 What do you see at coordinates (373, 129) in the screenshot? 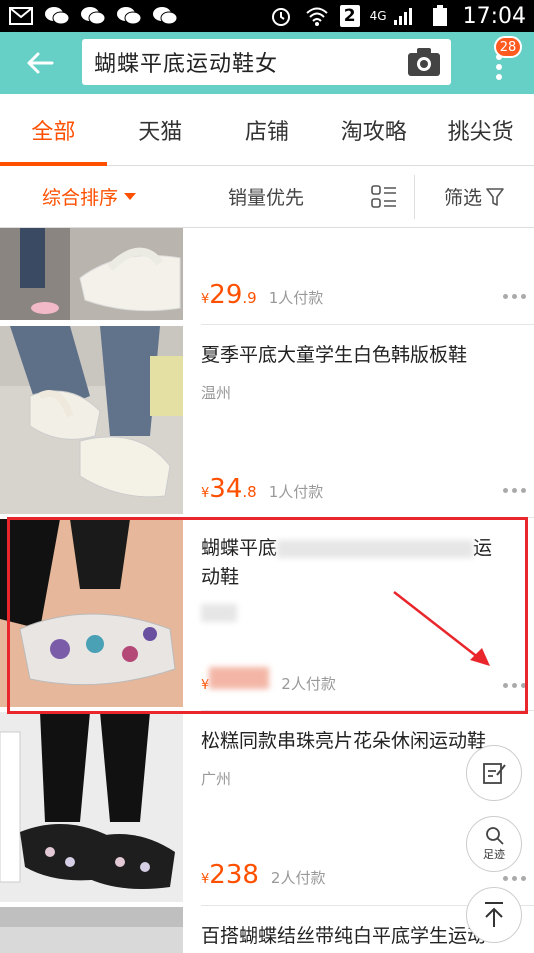
I see `tab-guides: 淘攻略` at bounding box center [373, 129].